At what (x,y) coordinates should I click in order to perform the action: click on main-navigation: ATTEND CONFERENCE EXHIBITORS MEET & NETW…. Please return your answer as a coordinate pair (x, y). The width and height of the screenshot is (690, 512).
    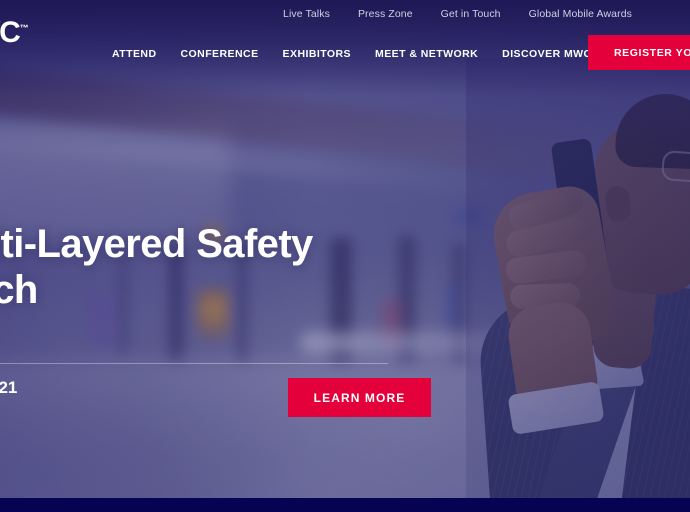
    Looking at the image, I should click on (374, 54).